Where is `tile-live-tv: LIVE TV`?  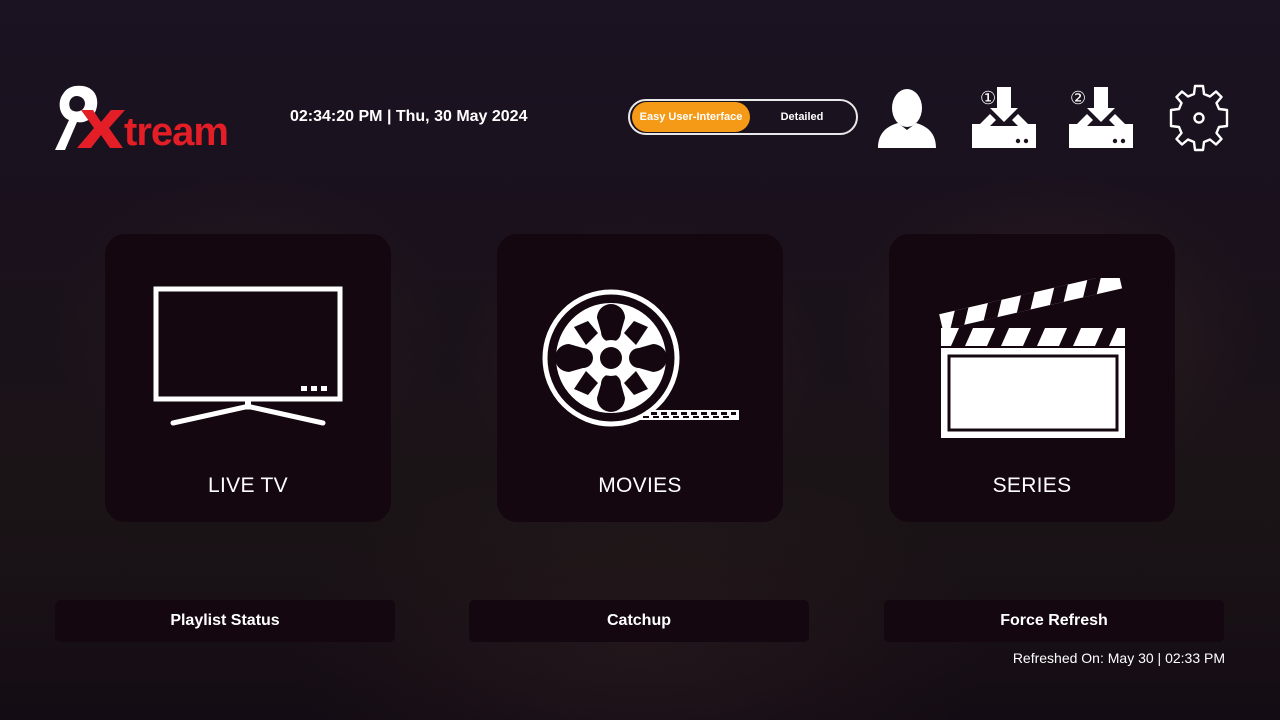
tile-live-tv: LIVE TV is located at coordinates (248, 378).